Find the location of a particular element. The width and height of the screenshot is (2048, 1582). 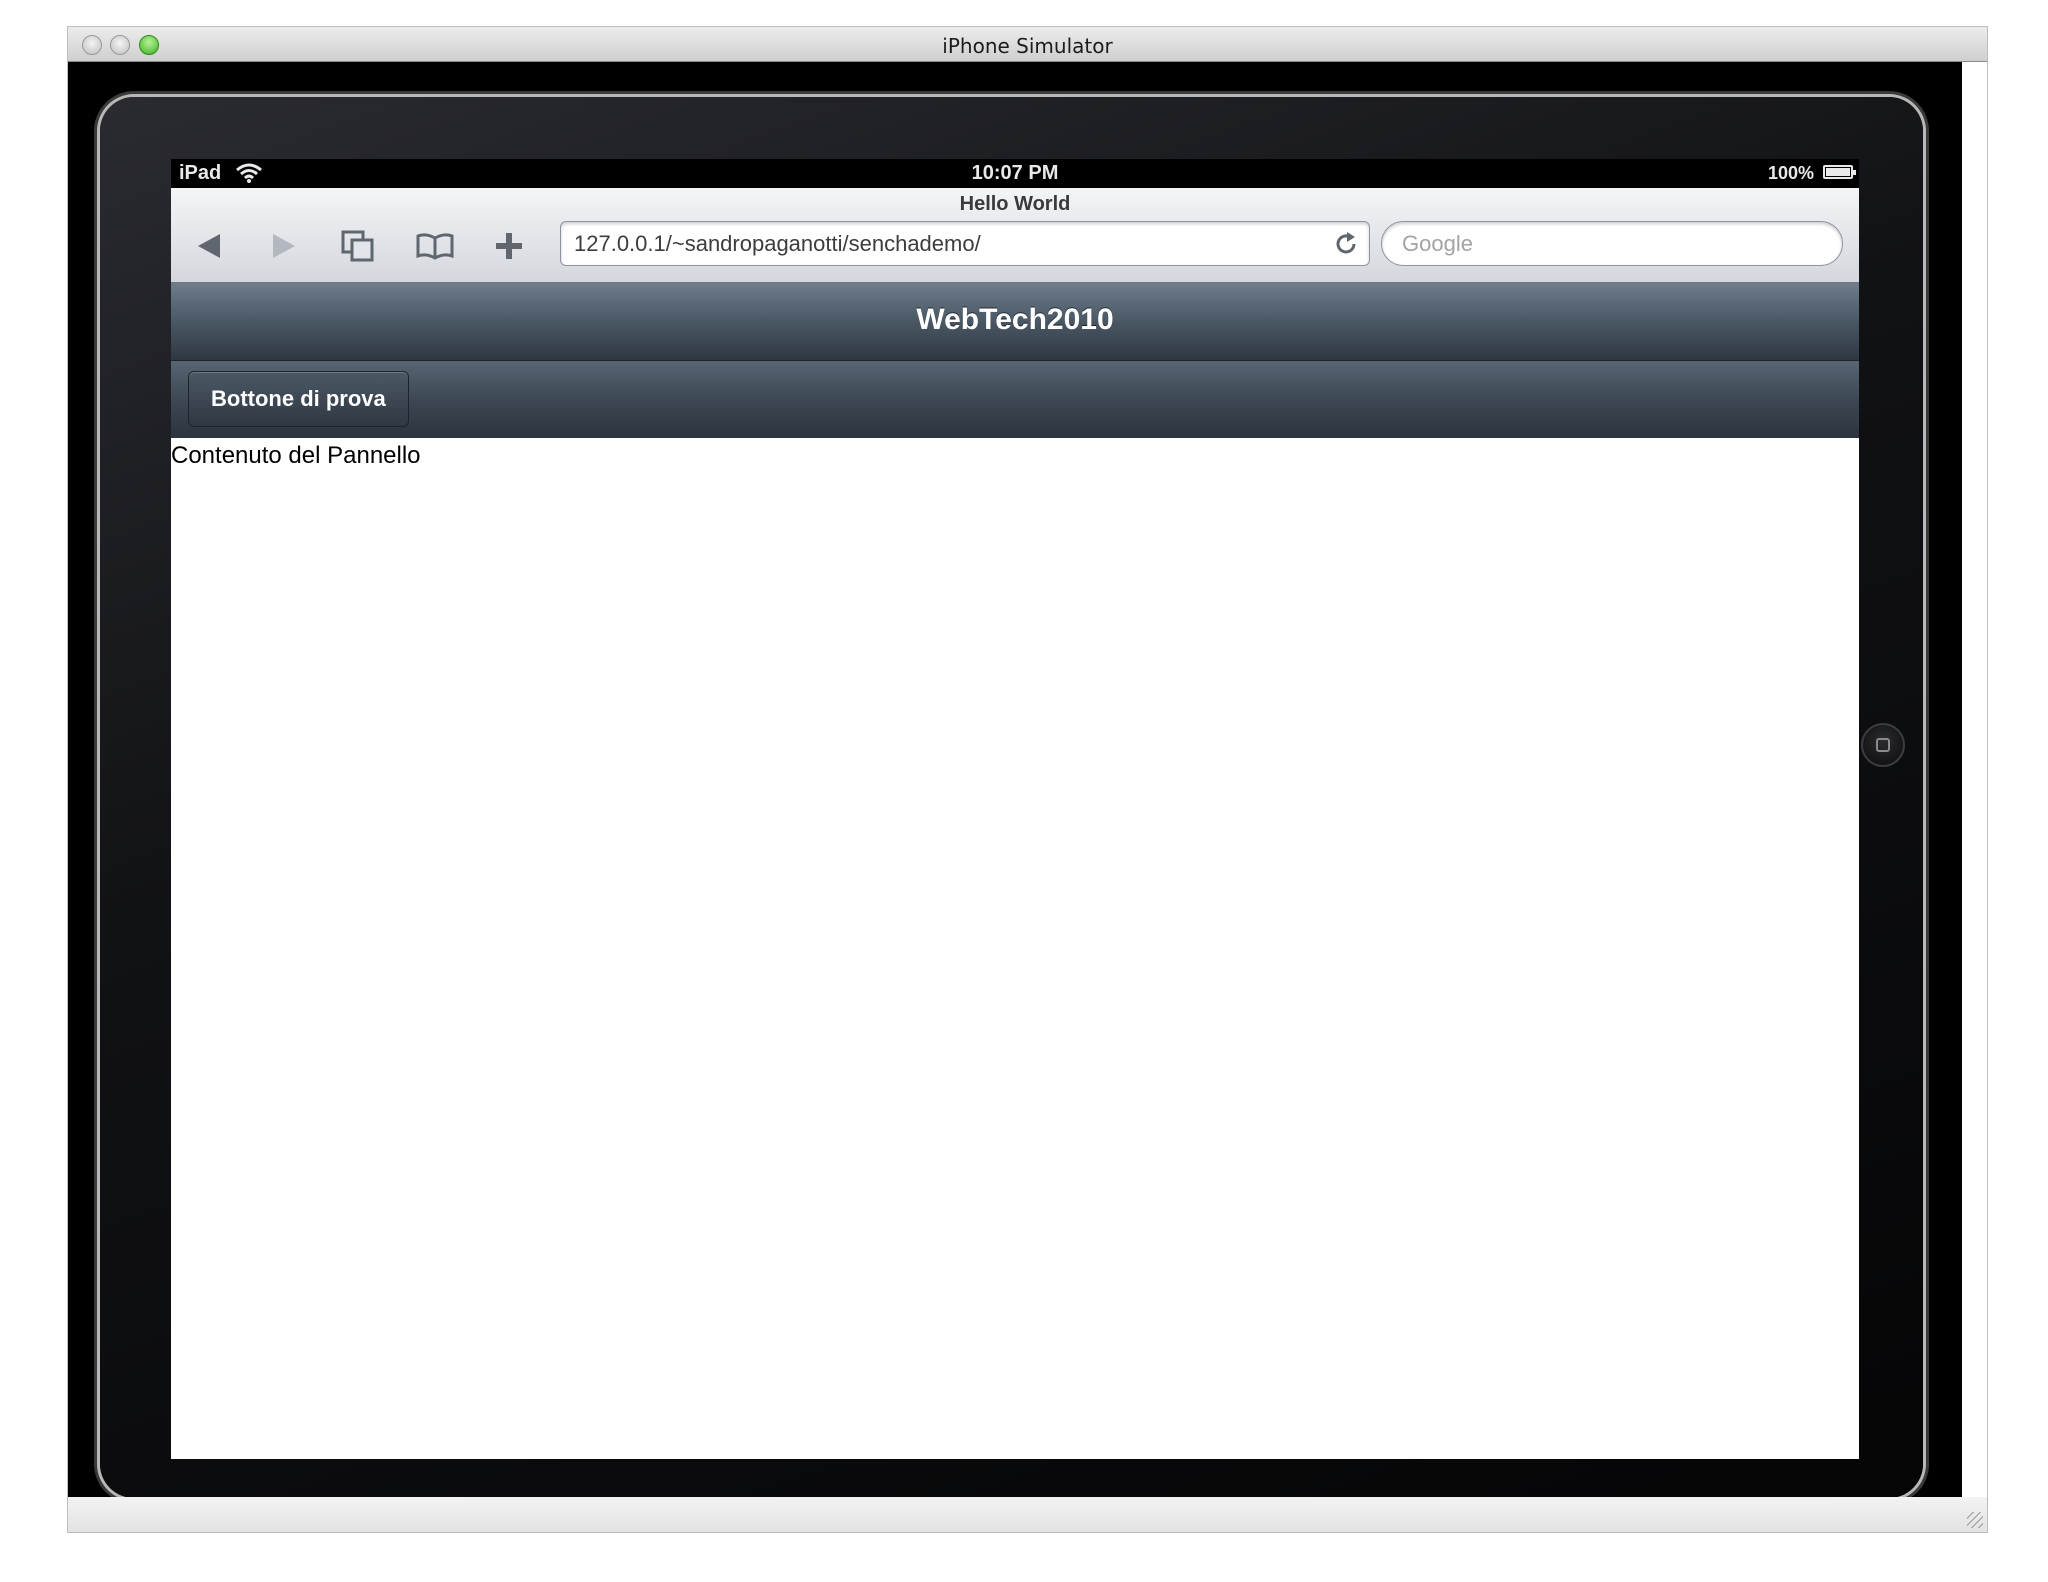

reload-icon is located at coordinates (1347, 244).